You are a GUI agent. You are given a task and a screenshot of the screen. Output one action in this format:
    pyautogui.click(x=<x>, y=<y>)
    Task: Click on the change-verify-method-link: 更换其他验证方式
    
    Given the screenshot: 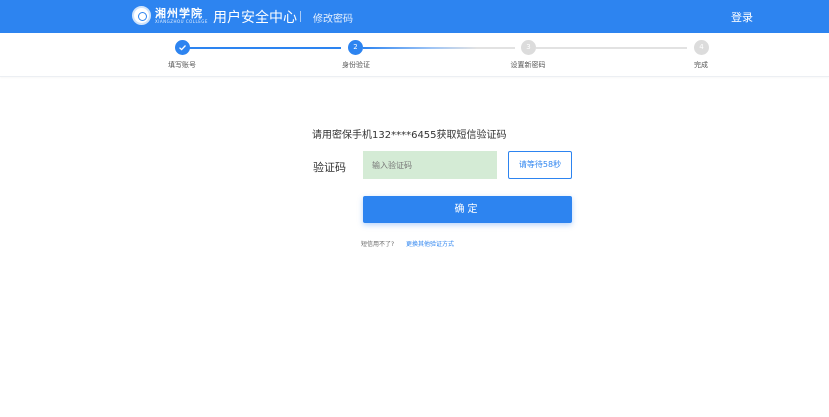 What is the action you would take?
    pyautogui.click(x=430, y=243)
    